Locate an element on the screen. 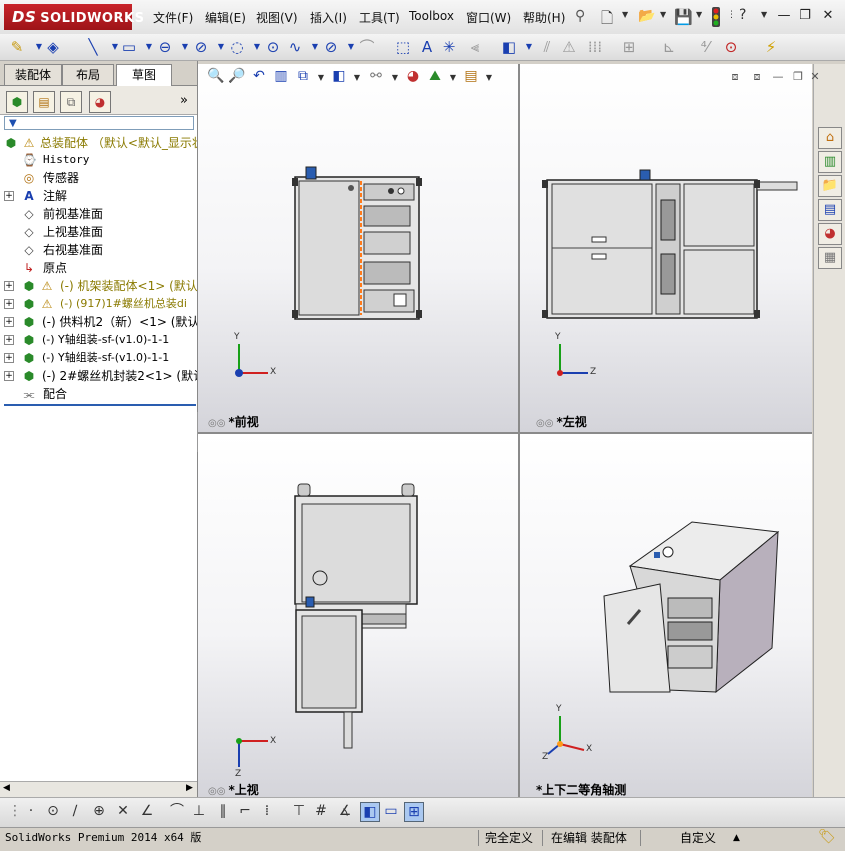 The width and height of the screenshot is (845, 851). restore-document-icon: ❐ is located at coordinates (798, 76).